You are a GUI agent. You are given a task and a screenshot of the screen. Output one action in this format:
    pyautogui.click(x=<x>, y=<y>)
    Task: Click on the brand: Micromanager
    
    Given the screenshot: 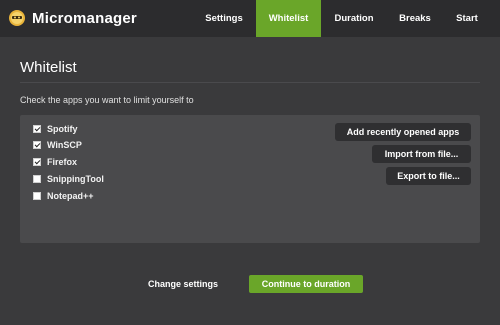 What is the action you would take?
    pyautogui.click(x=72, y=18)
    